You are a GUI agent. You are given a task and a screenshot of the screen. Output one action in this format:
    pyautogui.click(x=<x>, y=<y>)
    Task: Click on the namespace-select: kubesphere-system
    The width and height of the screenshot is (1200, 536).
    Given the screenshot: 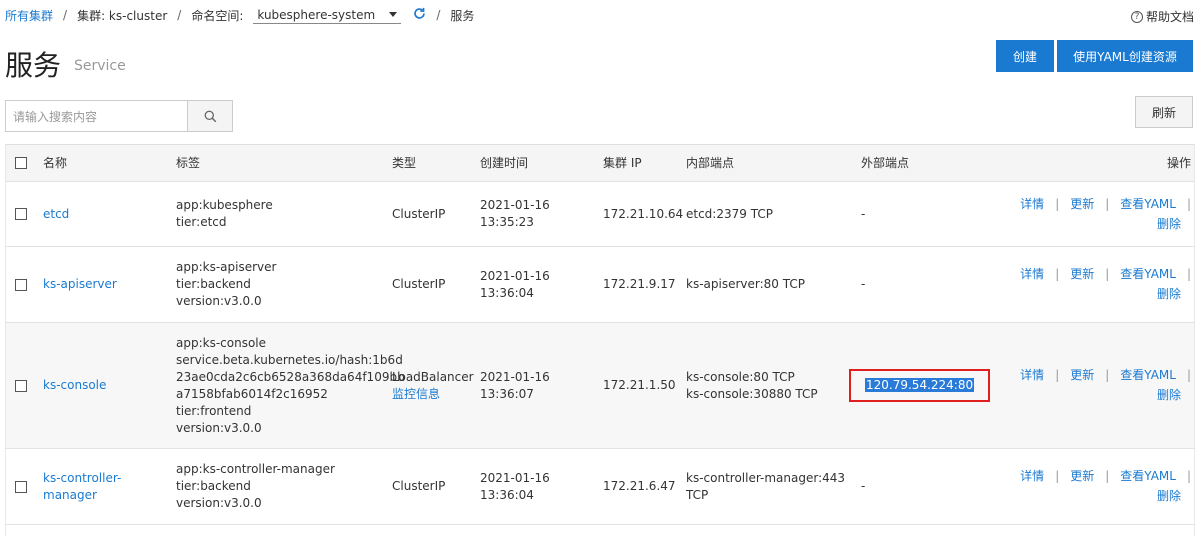 What is the action you would take?
    pyautogui.click(x=327, y=15)
    